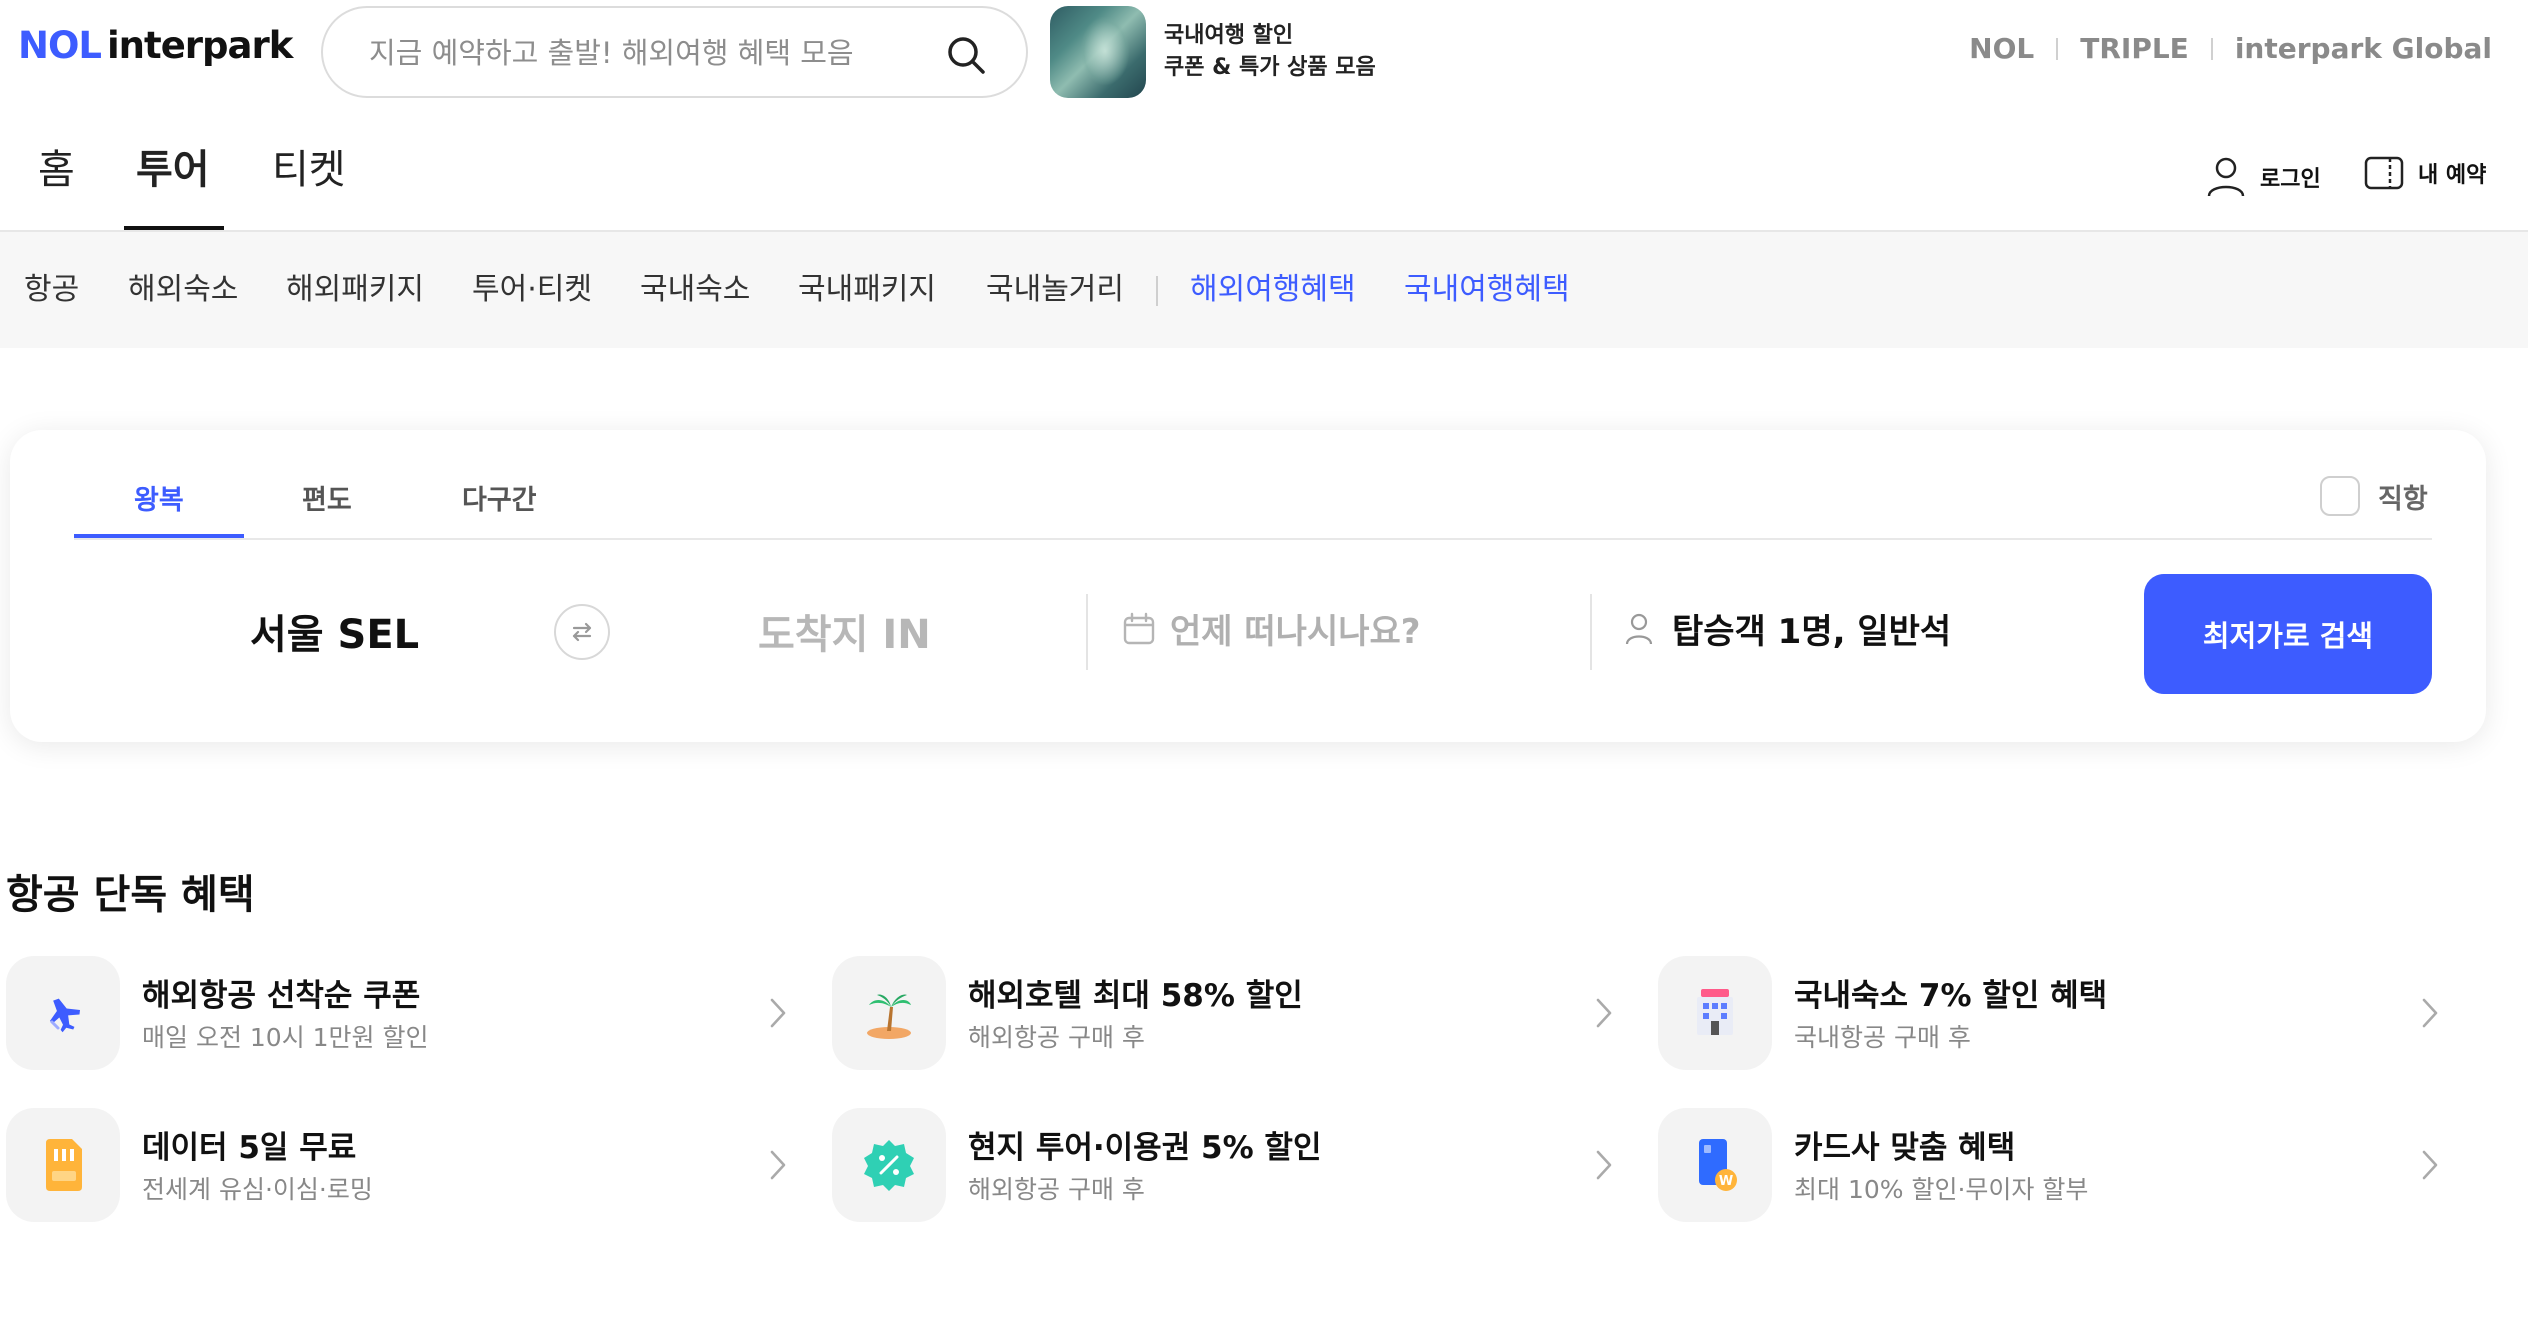 This screenshot has width=2528, height=1318. I want to click on lowest-price-search-button: 최저가로 검색, so click(2288, 634).